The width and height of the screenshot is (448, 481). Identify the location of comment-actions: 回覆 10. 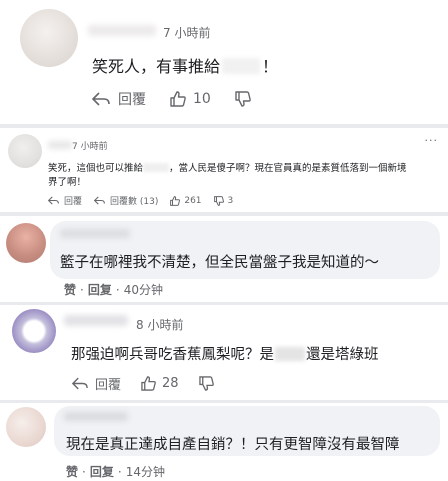
(171, 99).